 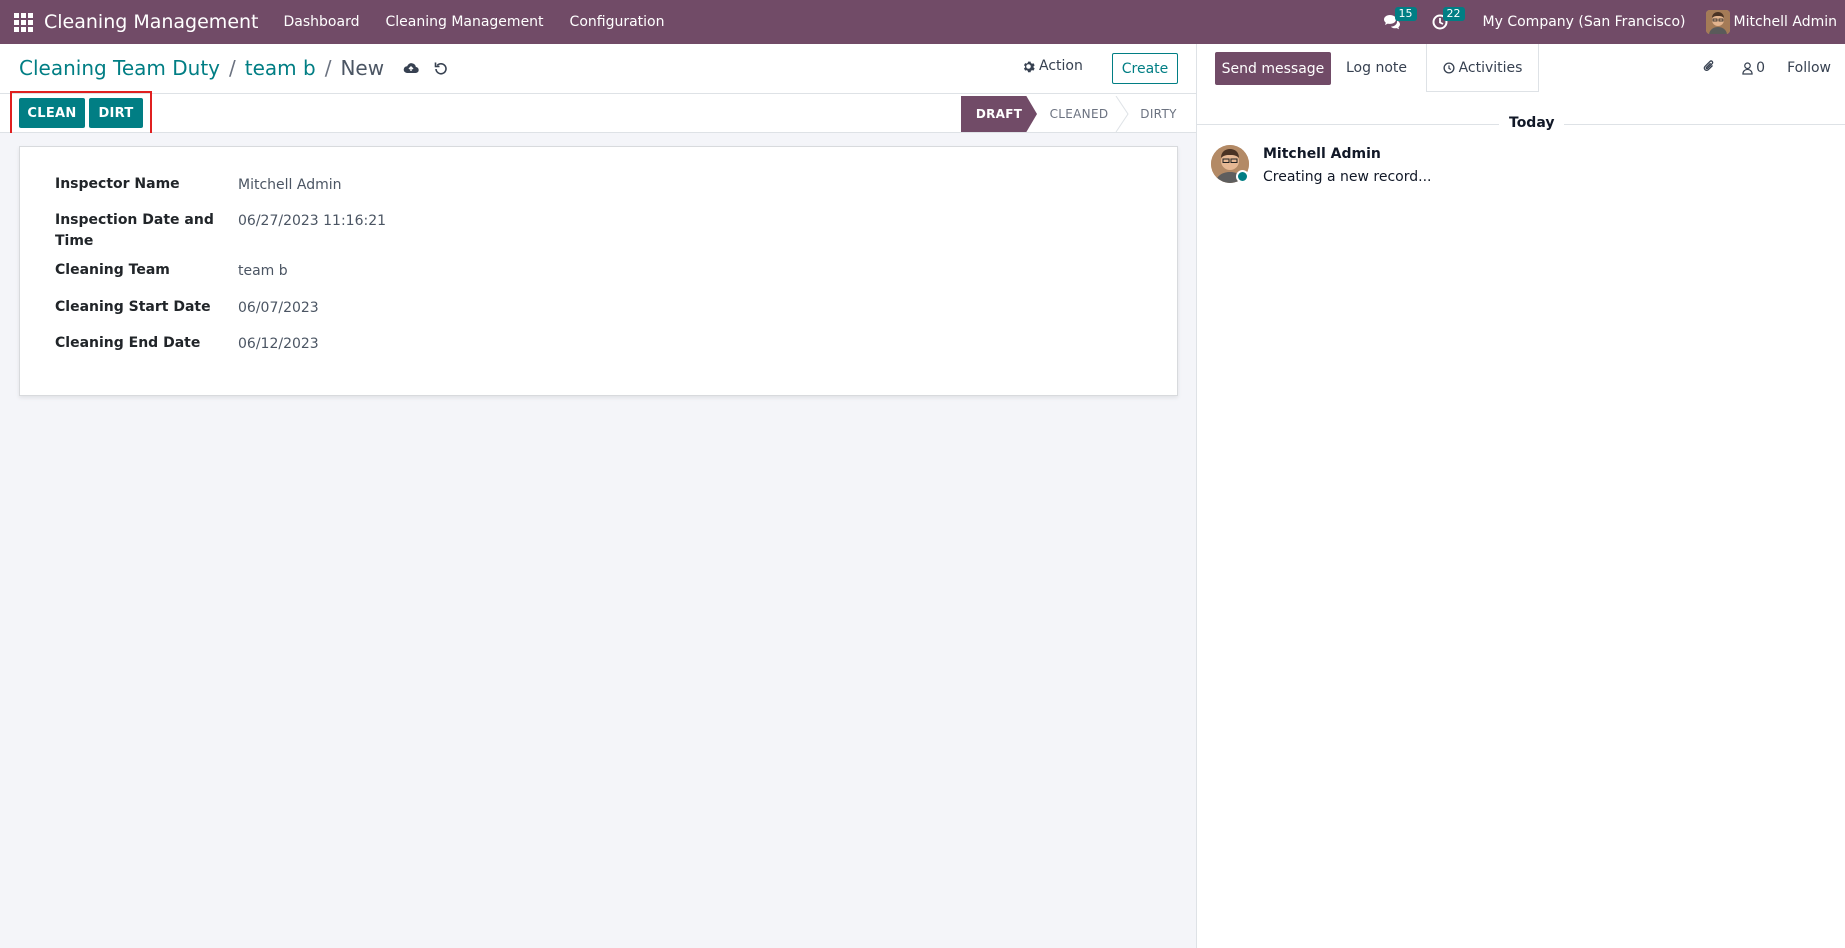 I want to click on user-name: Mitchell Admin, so click(x=1785, y=22).